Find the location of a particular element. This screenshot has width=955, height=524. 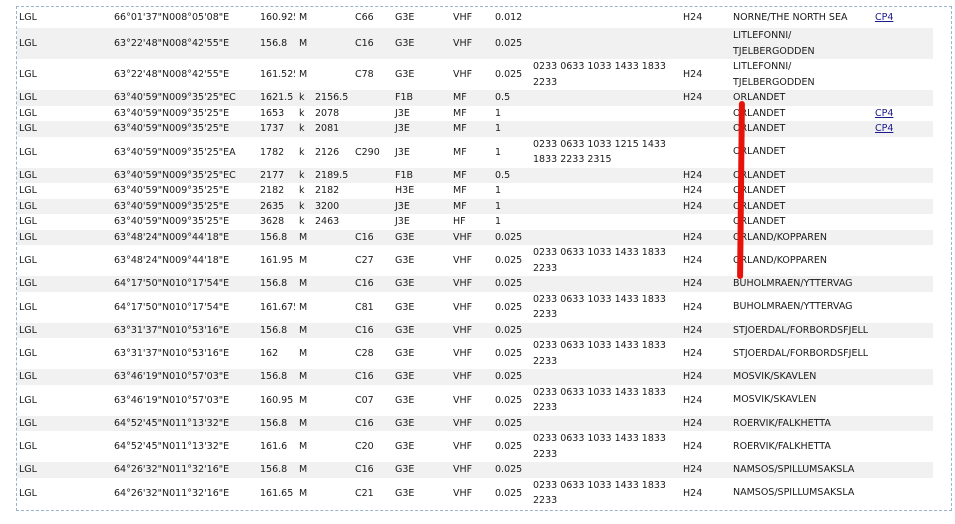

band-cell: MF is located at coordinates (470, 175).